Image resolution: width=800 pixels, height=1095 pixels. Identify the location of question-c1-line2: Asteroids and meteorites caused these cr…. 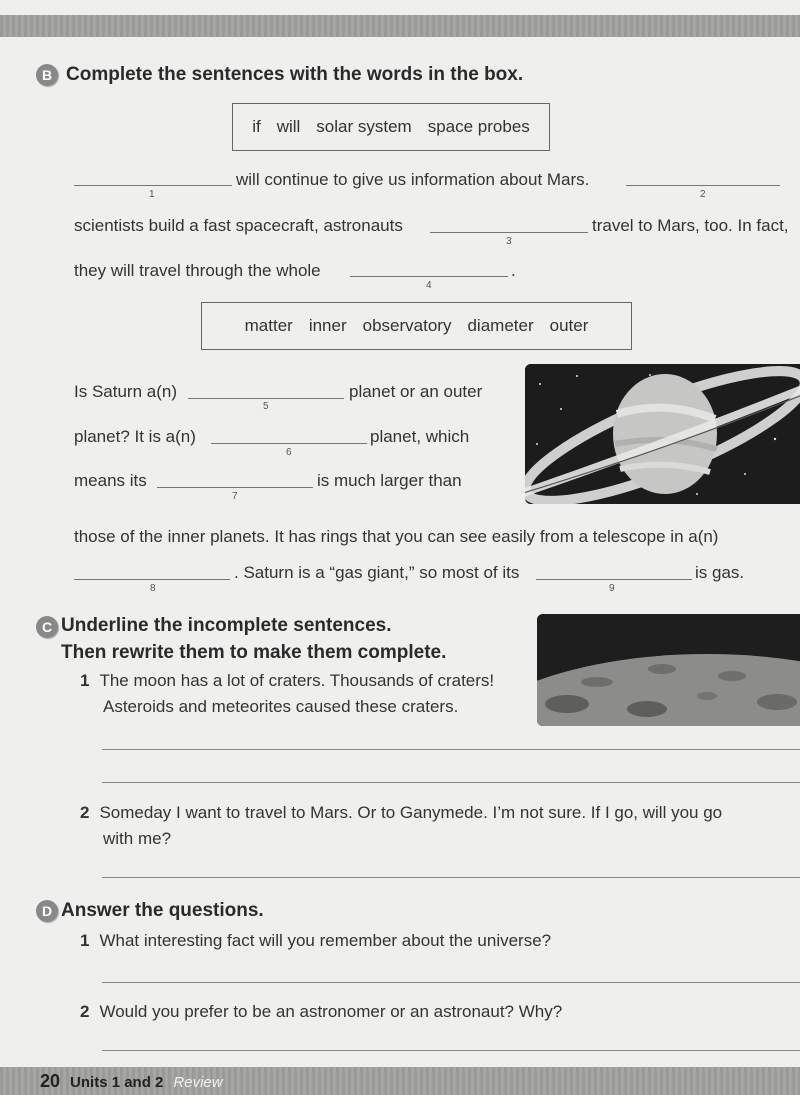
(281, 706).